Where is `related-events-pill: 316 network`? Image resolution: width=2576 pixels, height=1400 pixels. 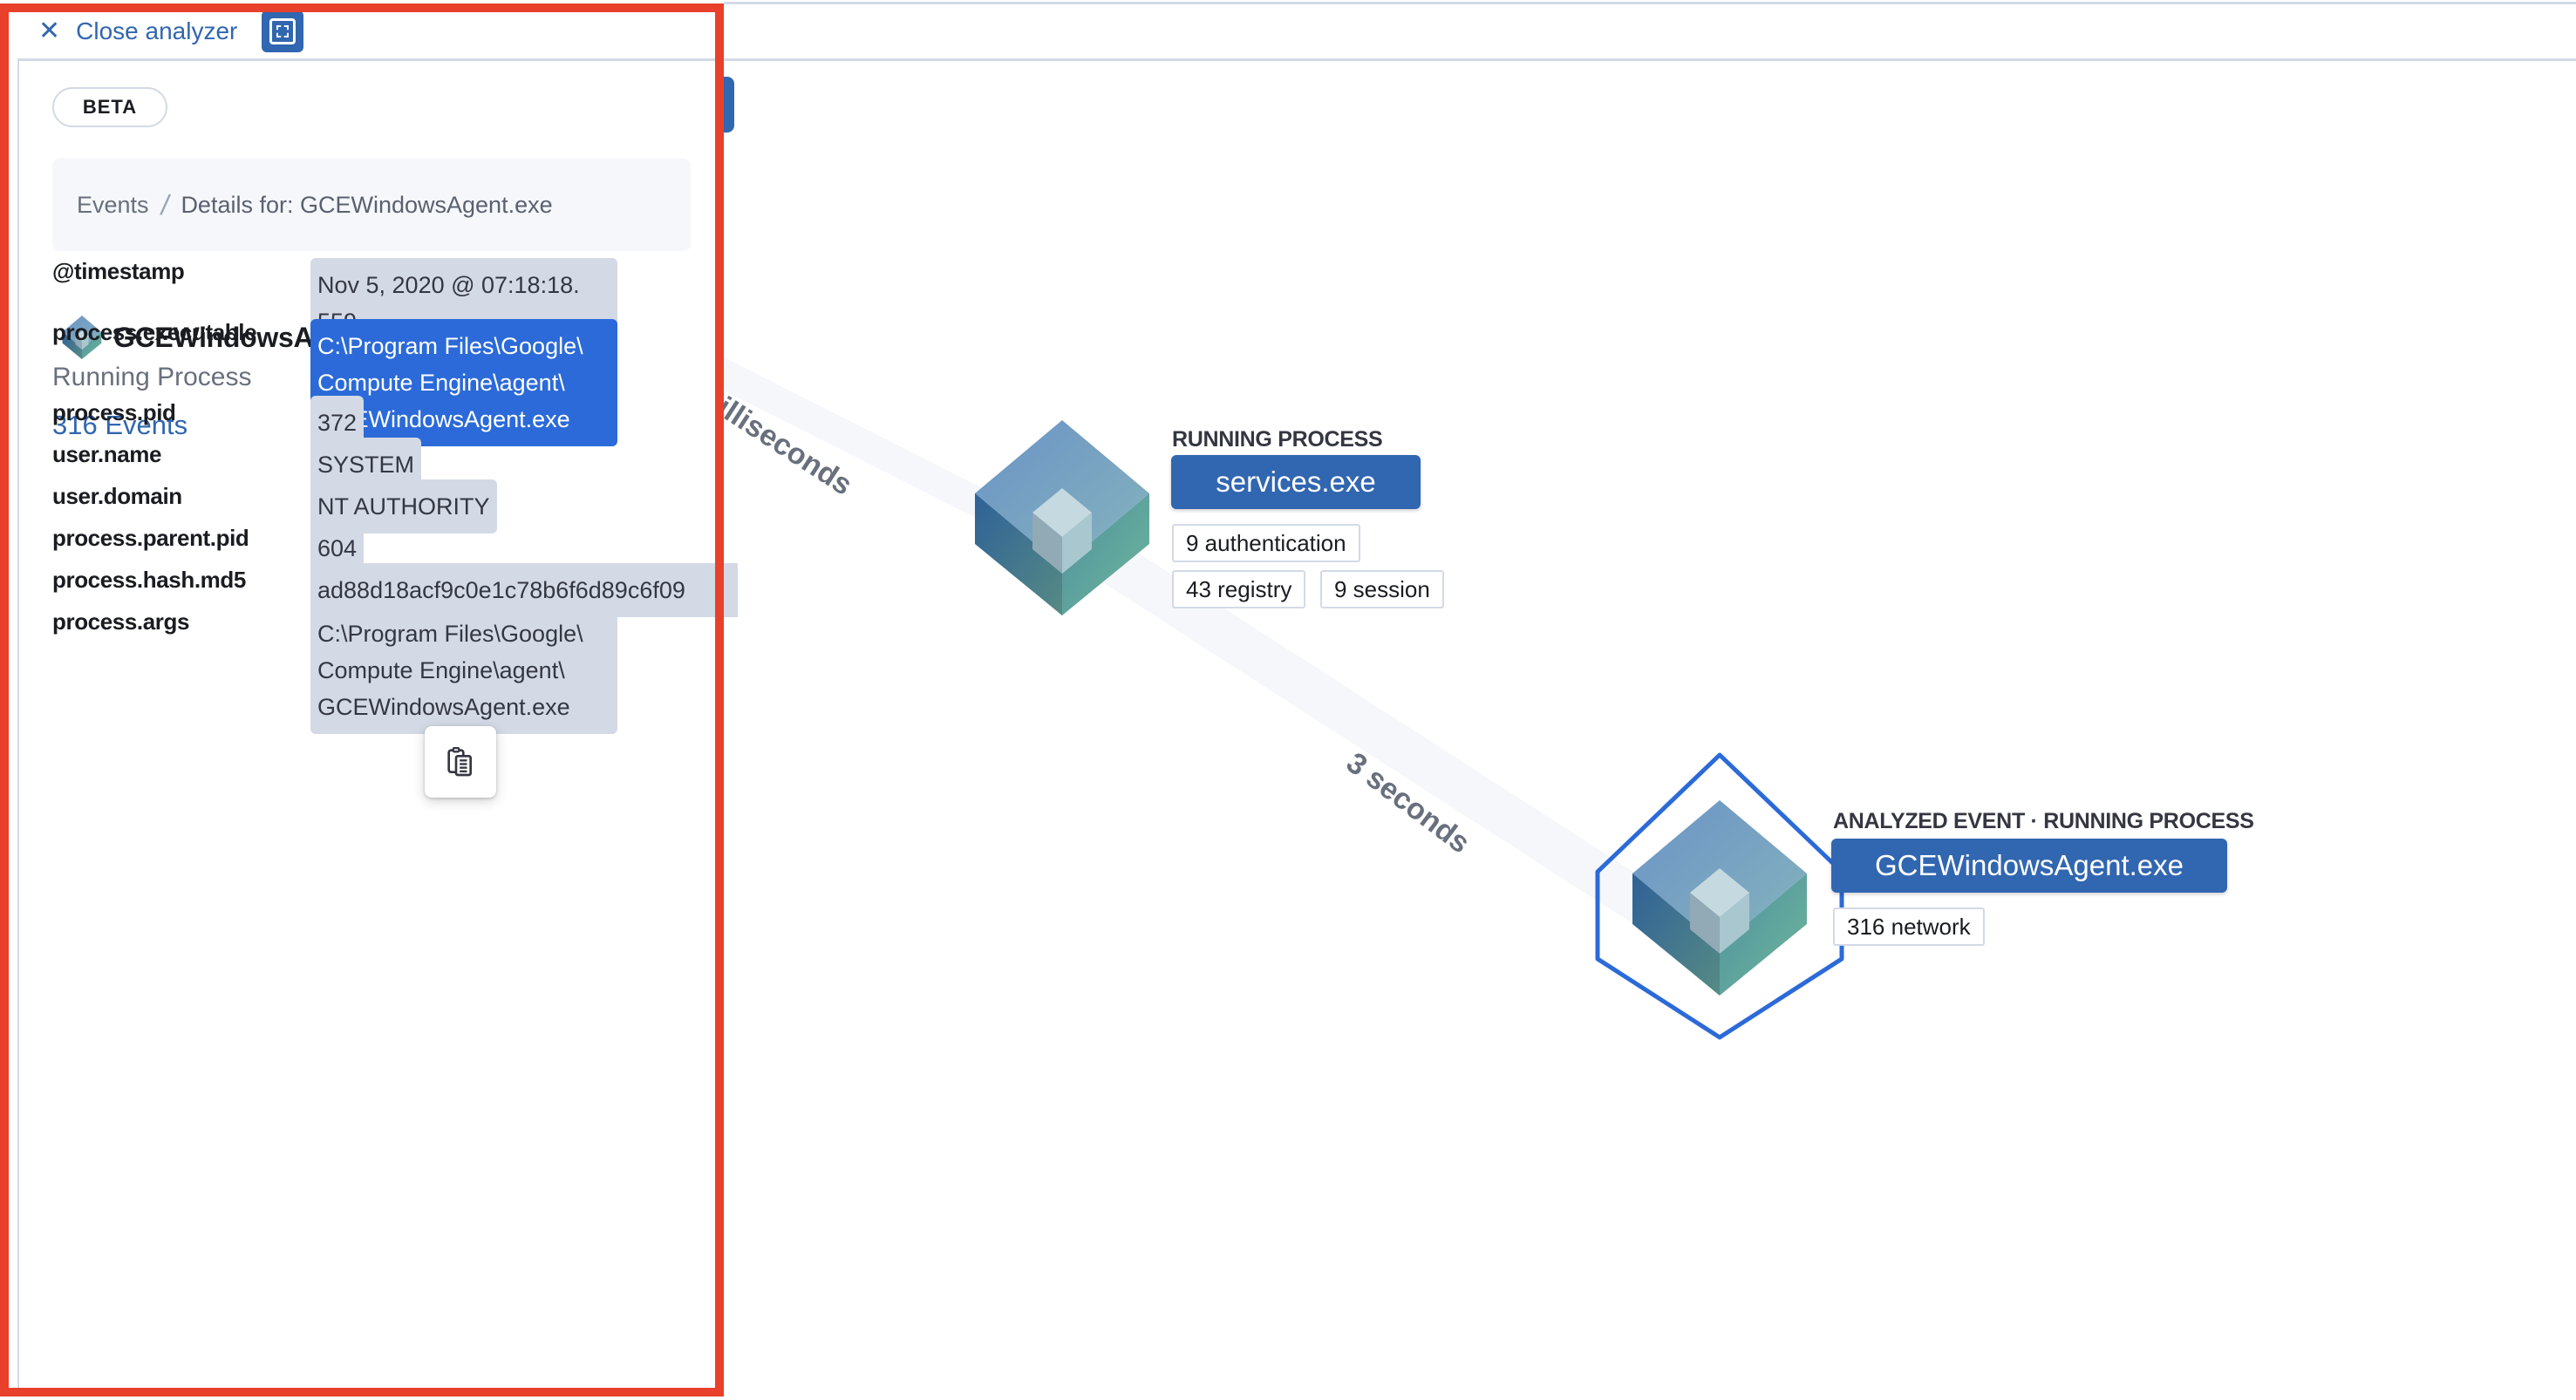 related-events-pill: 316 network is located at coordinates (1909, 927).